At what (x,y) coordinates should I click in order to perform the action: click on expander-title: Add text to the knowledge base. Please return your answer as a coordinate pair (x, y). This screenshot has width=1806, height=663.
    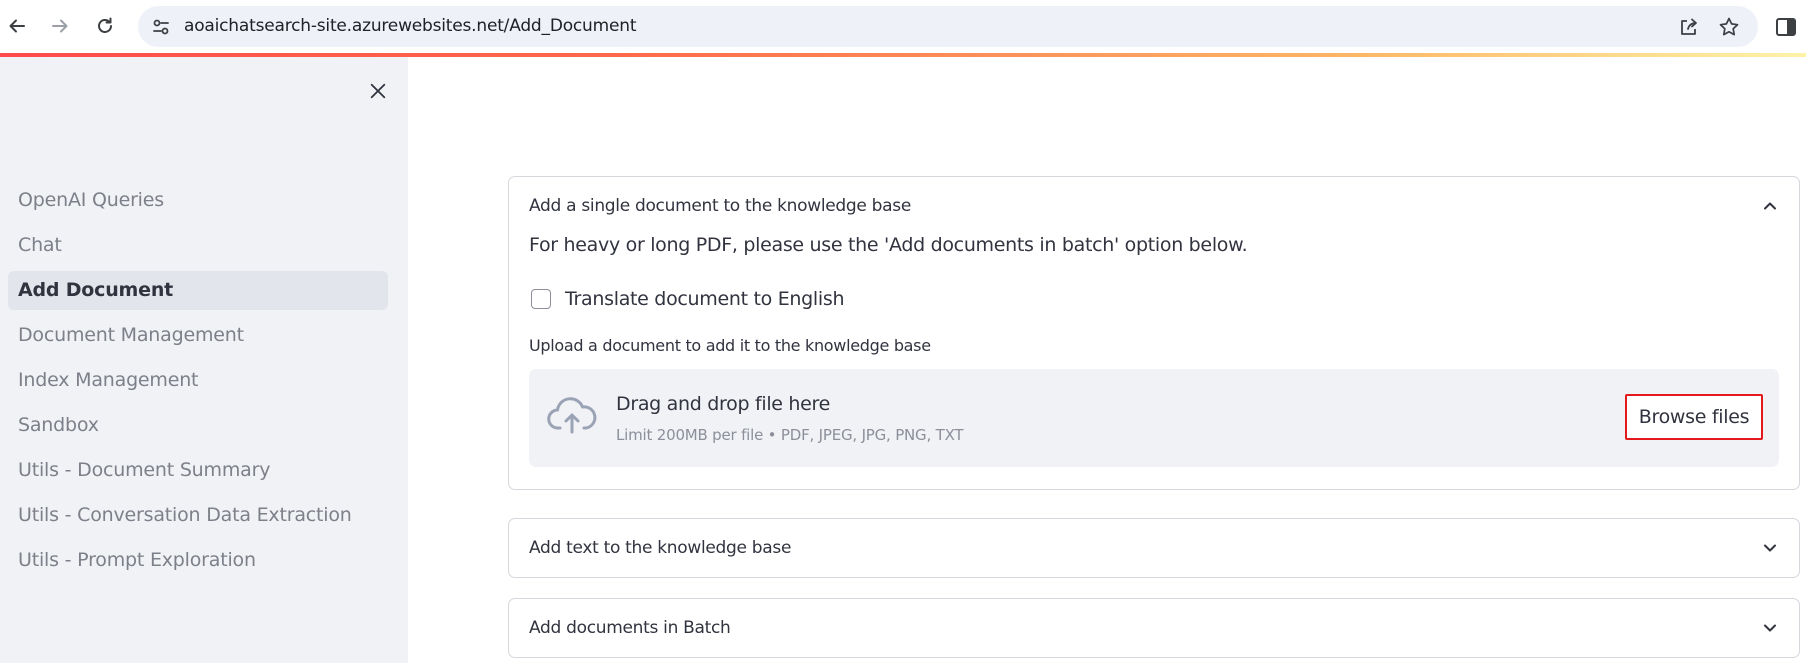
    Looking at the image, I should click on (660, 548).